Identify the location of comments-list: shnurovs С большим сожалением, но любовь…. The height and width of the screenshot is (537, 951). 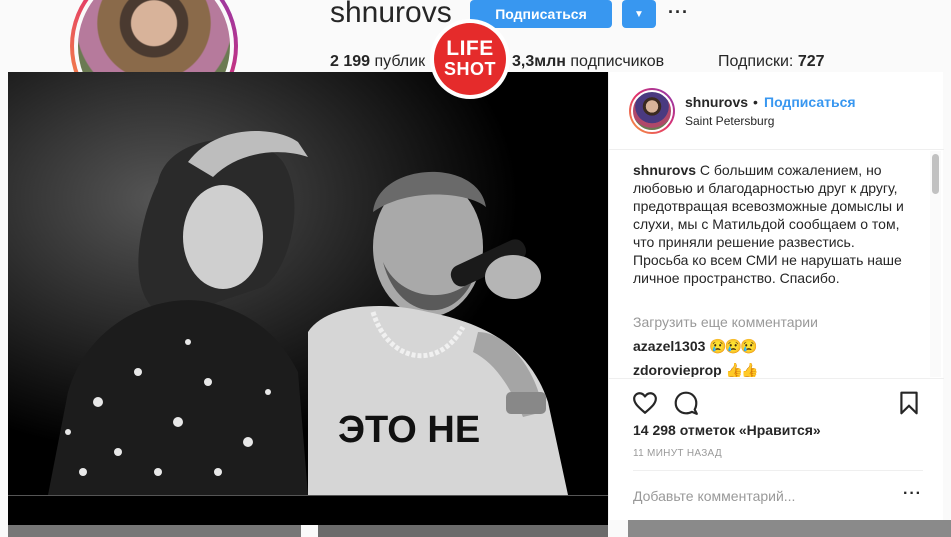
(776, 264).